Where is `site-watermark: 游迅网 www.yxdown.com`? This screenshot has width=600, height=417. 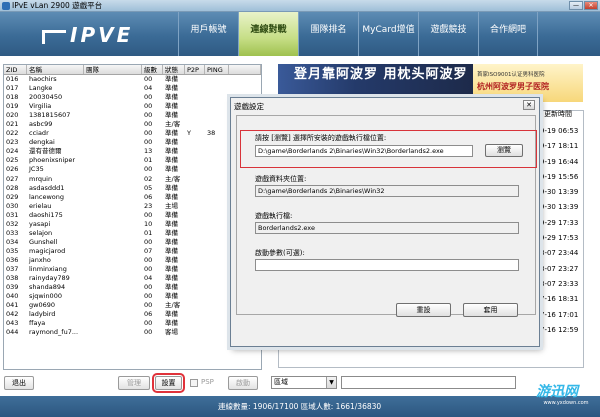 site-watermark: 游迅网 www.yxdown.com is located at coordinates (566, 399).